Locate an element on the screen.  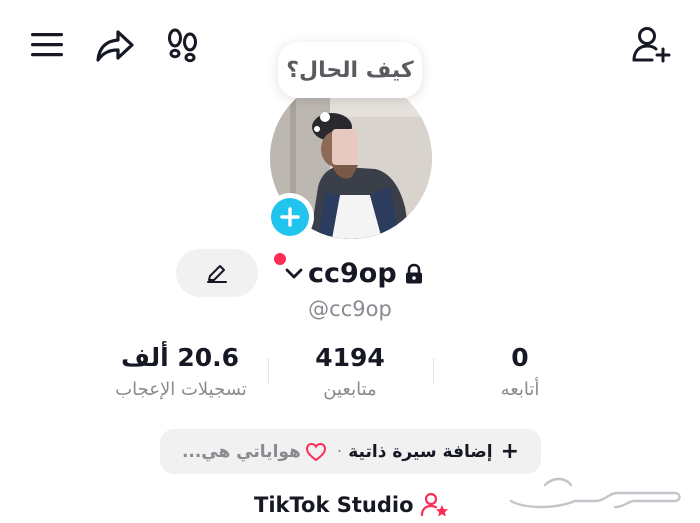
likes-label: تسجيلات الإعجاب is located at coordinates (181, 390).